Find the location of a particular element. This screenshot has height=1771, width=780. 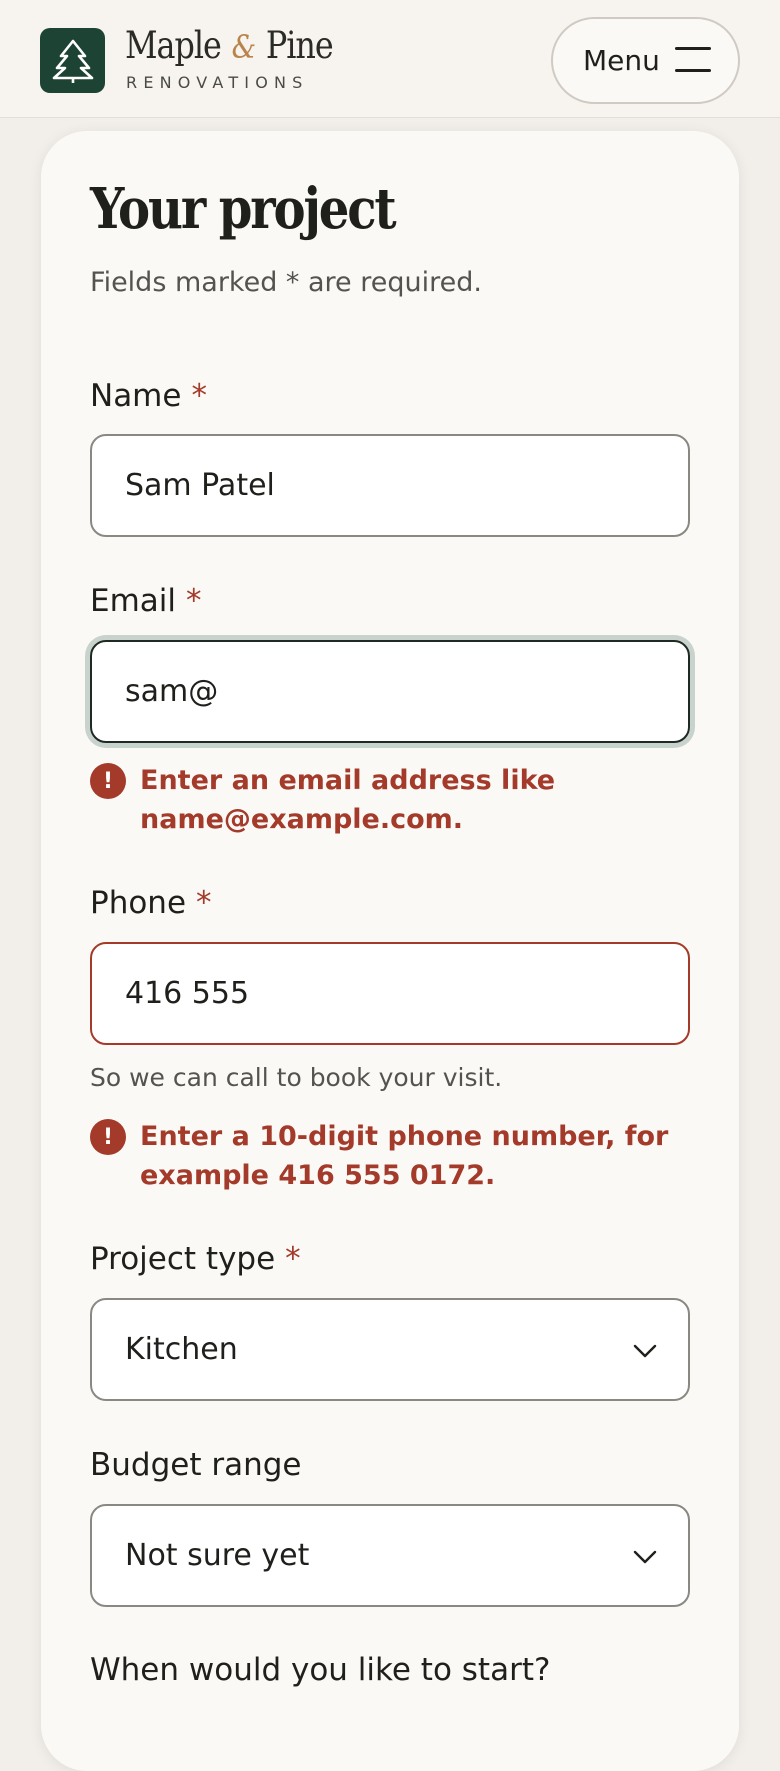

menu-button: Menu is located at coordinates (645, 60).